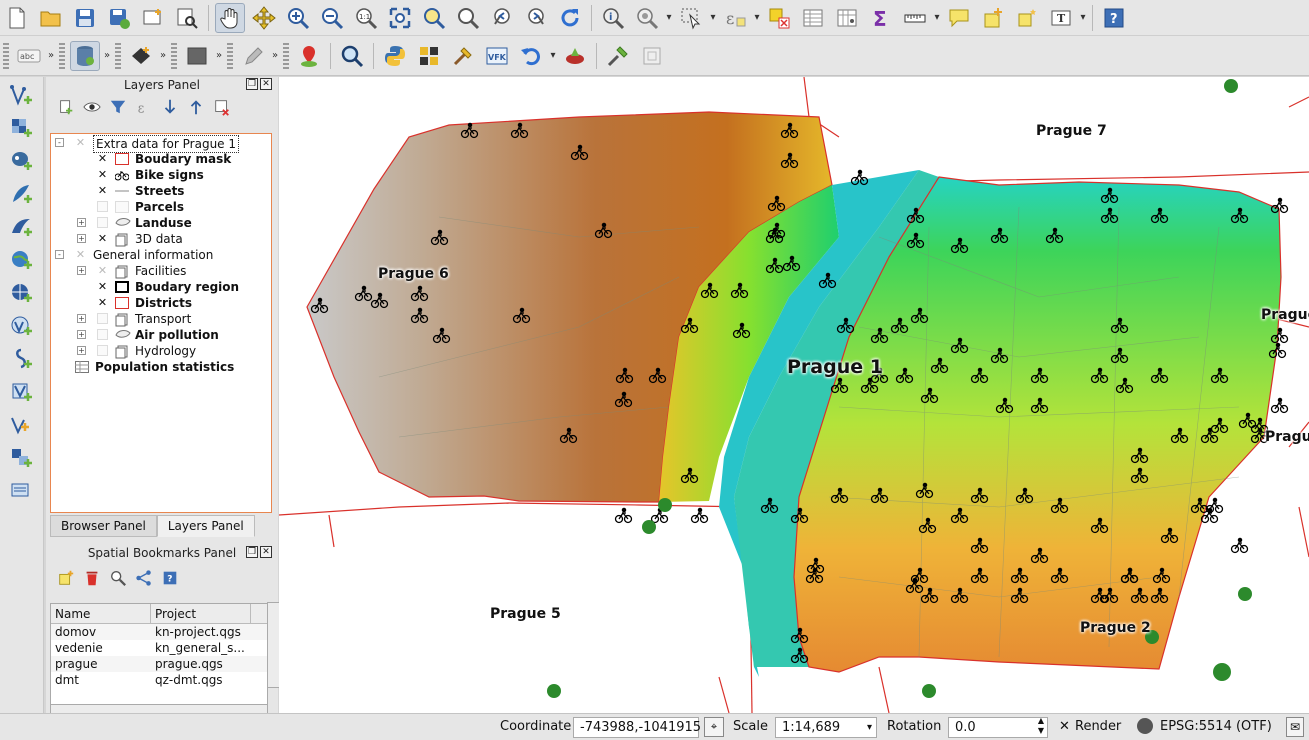  What do you see at coordinates (1216, 726) in the screenshot?
I see `crs-label: EPSG:5514 (OTF)` at bounding box center [1216, 726].